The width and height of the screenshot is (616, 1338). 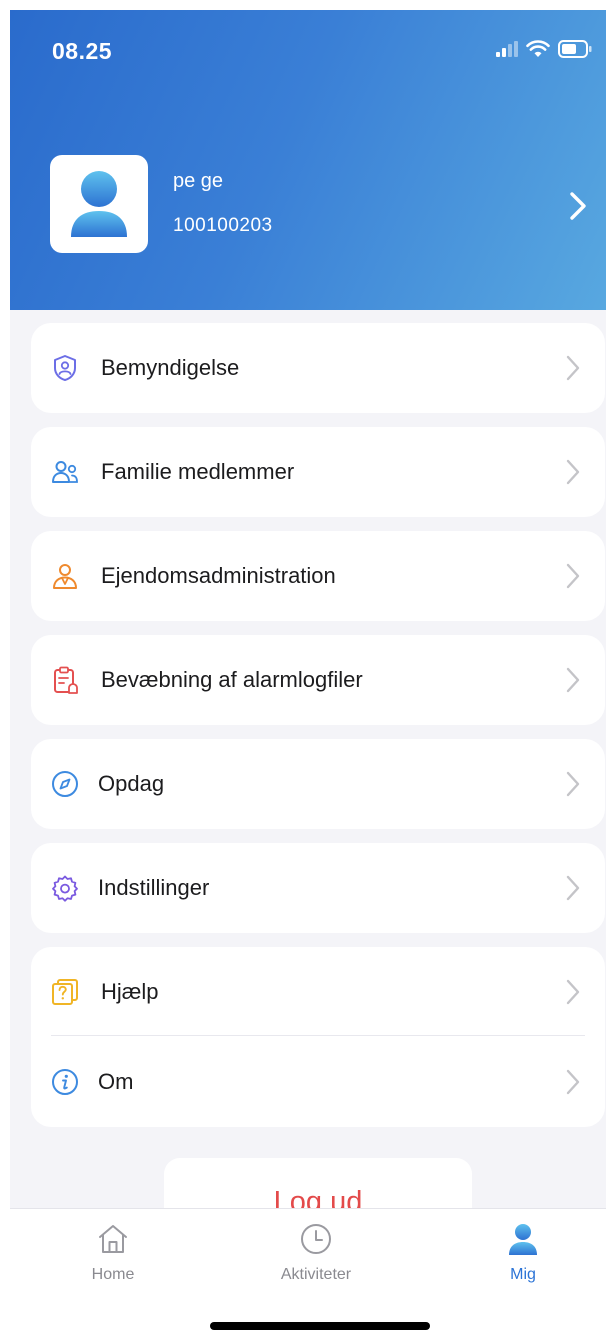 What do you see at coordinates (113, 1274) in the screenshot?
I see `tab-label: Home` at bounding box center [113, 1274].